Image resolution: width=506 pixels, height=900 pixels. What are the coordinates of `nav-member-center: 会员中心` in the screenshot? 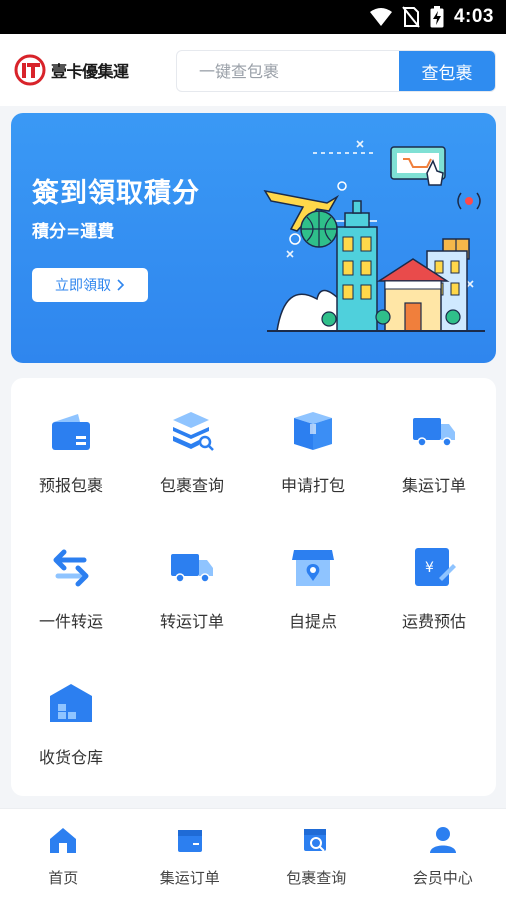 It's located at (443, 854).